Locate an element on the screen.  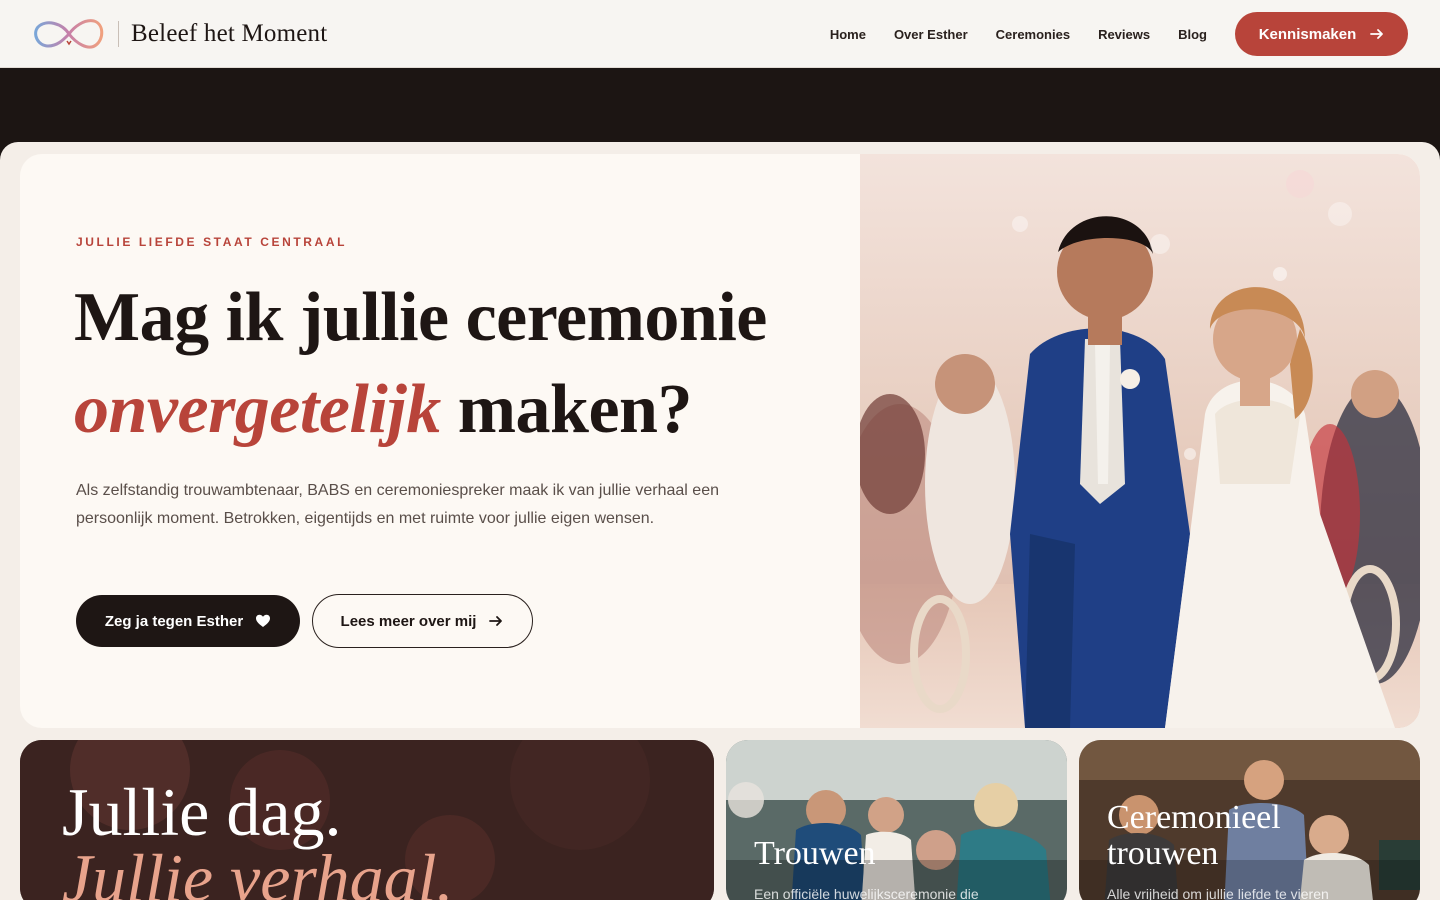
zeg-ja-button: Zeg ja tegen Esther is located at coordinates (188, 621).